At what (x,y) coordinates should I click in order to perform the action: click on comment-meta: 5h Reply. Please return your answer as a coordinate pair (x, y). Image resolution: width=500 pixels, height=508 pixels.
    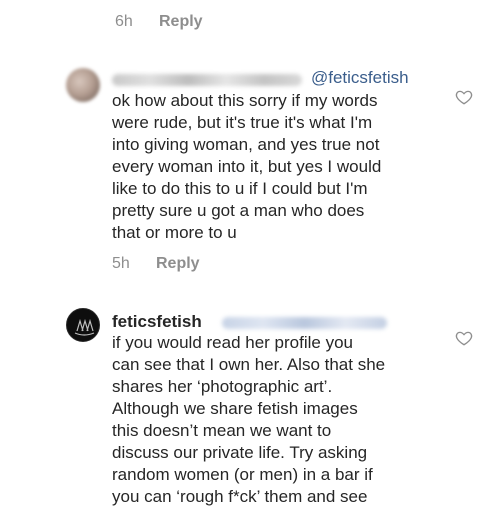
    Looking at the image, I should click on (156, 264).